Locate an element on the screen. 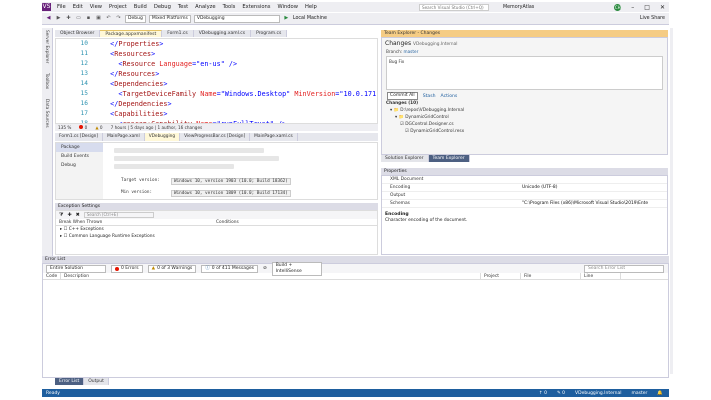 Image resolution: width=711 pixels, height=400 pixels. warning-count: ▲ 0 is located at coordinates (98, 127).